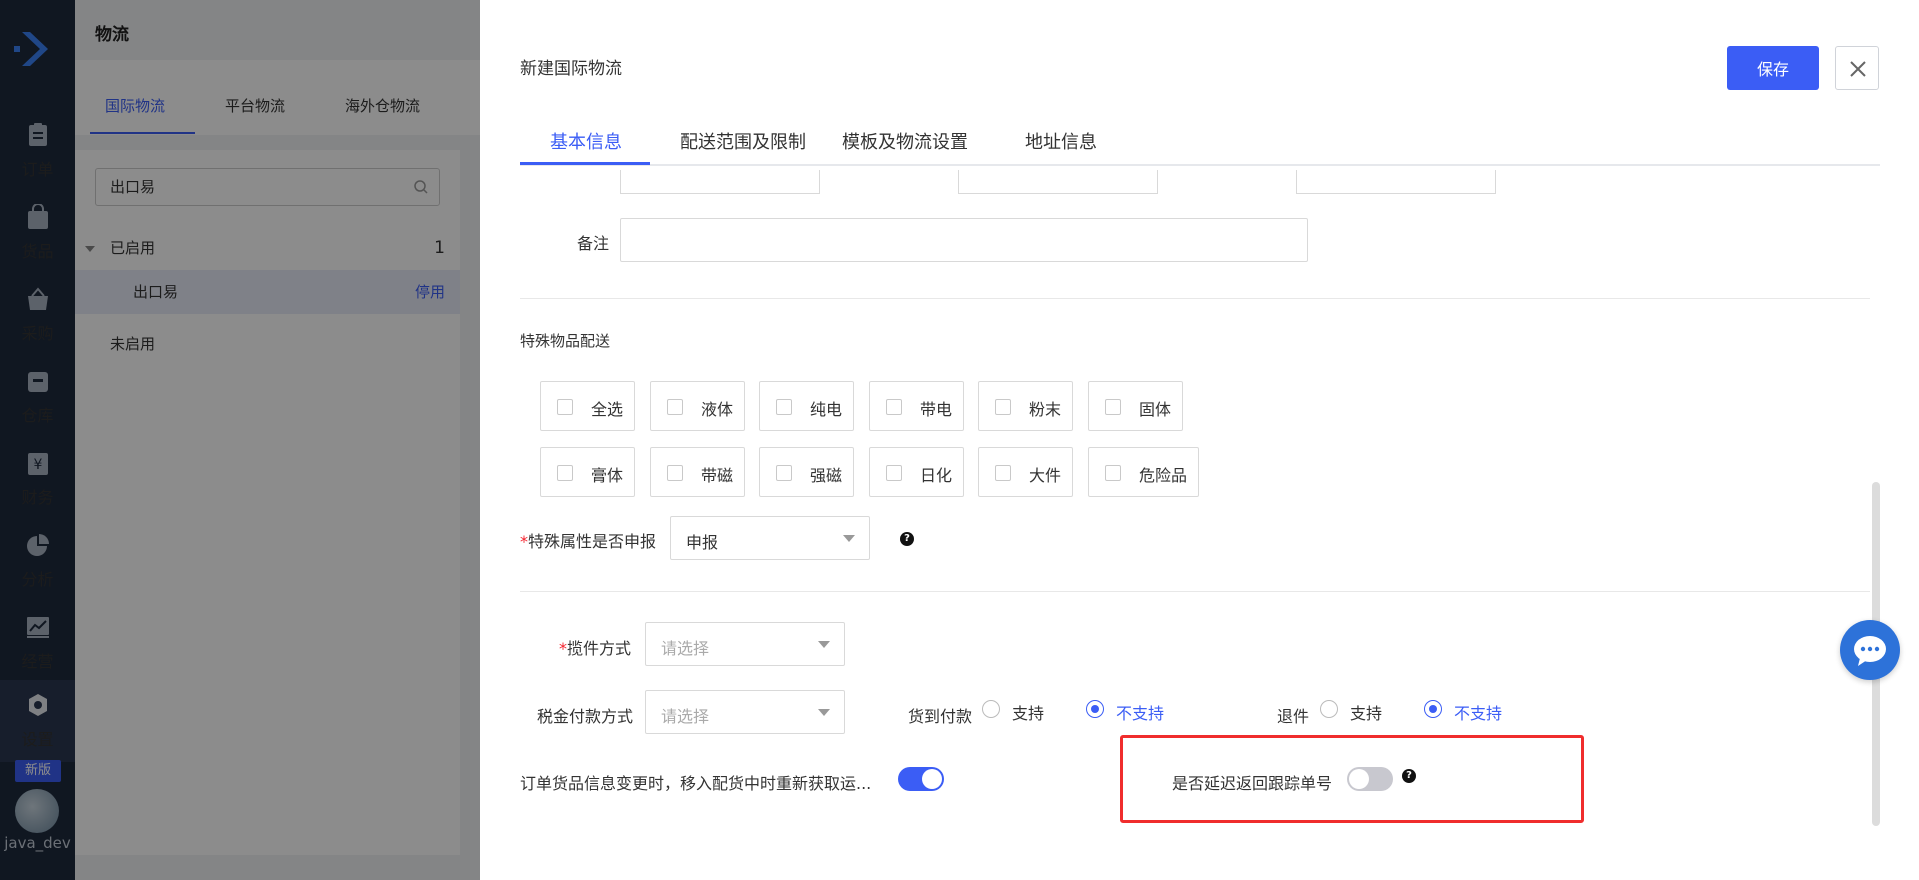  Describe the element at coordinates (697, 472) in the screenshot. I see `checkbox-magnetic: 带磁` at that location.